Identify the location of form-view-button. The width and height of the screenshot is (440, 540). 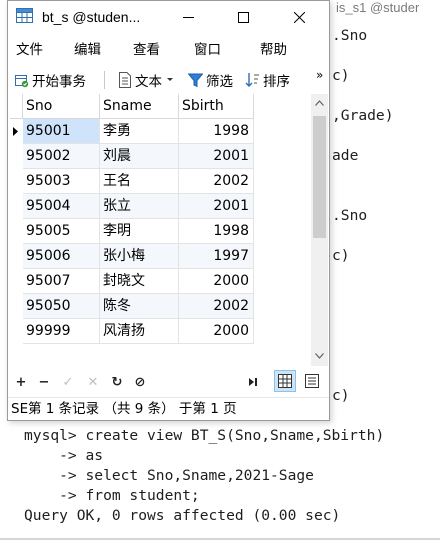
(312, 381).